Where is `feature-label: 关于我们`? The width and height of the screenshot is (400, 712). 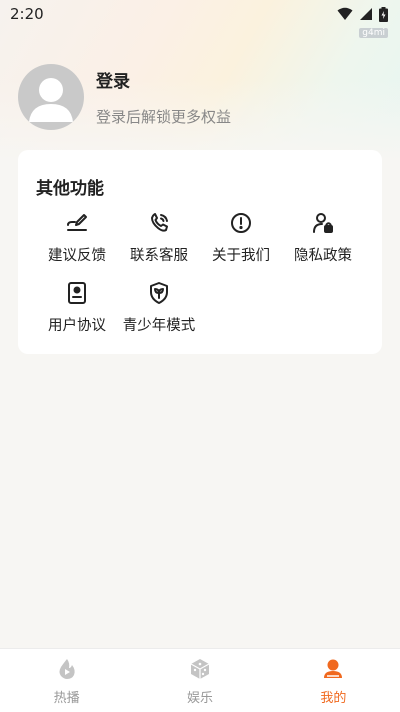
feature-label: 关于我们 is located at coordinates (241, 256).